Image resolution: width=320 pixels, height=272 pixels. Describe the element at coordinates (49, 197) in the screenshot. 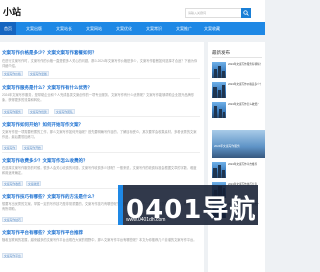

I see `article-title: 文案写作技巧有哪些？文案写作的方法是什么？` at that location.